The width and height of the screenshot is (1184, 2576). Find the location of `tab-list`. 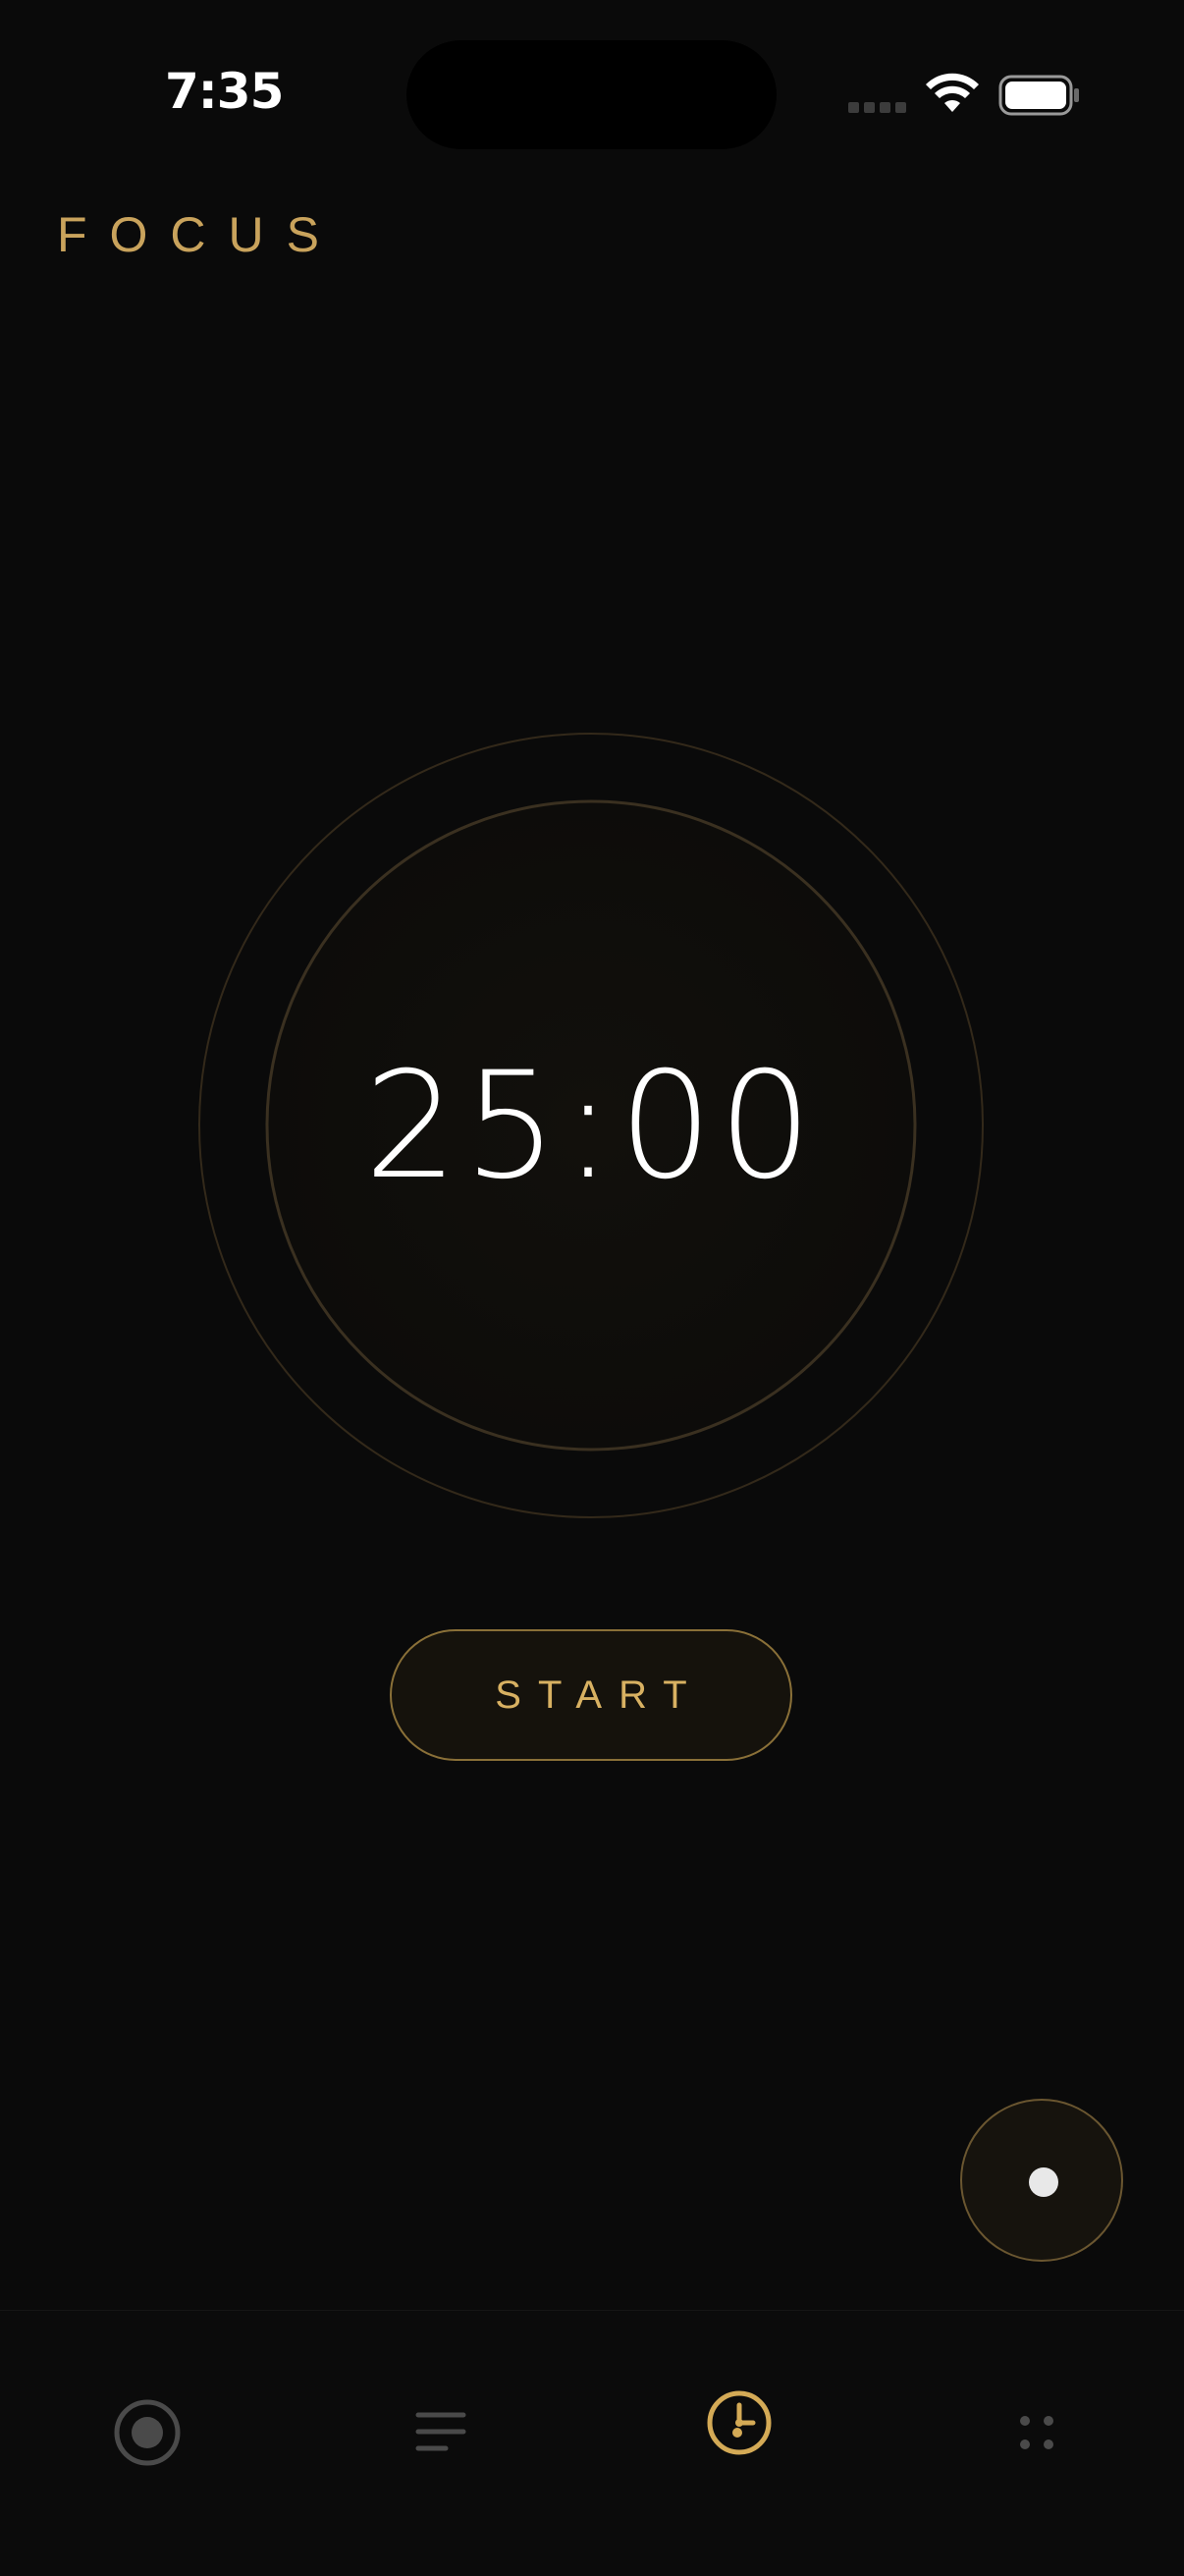

tab-list is located at coordinates (440, 2409).